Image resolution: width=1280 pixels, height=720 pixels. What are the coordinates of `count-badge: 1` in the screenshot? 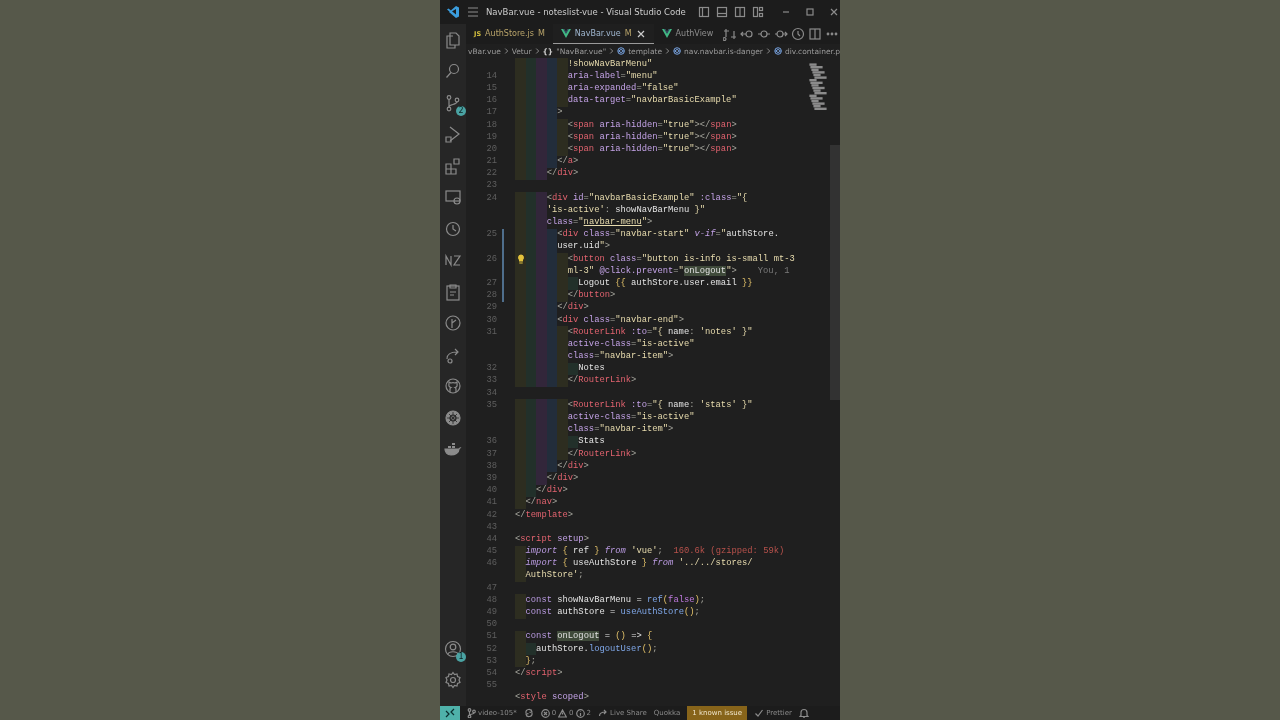 It's located at (461, 656).